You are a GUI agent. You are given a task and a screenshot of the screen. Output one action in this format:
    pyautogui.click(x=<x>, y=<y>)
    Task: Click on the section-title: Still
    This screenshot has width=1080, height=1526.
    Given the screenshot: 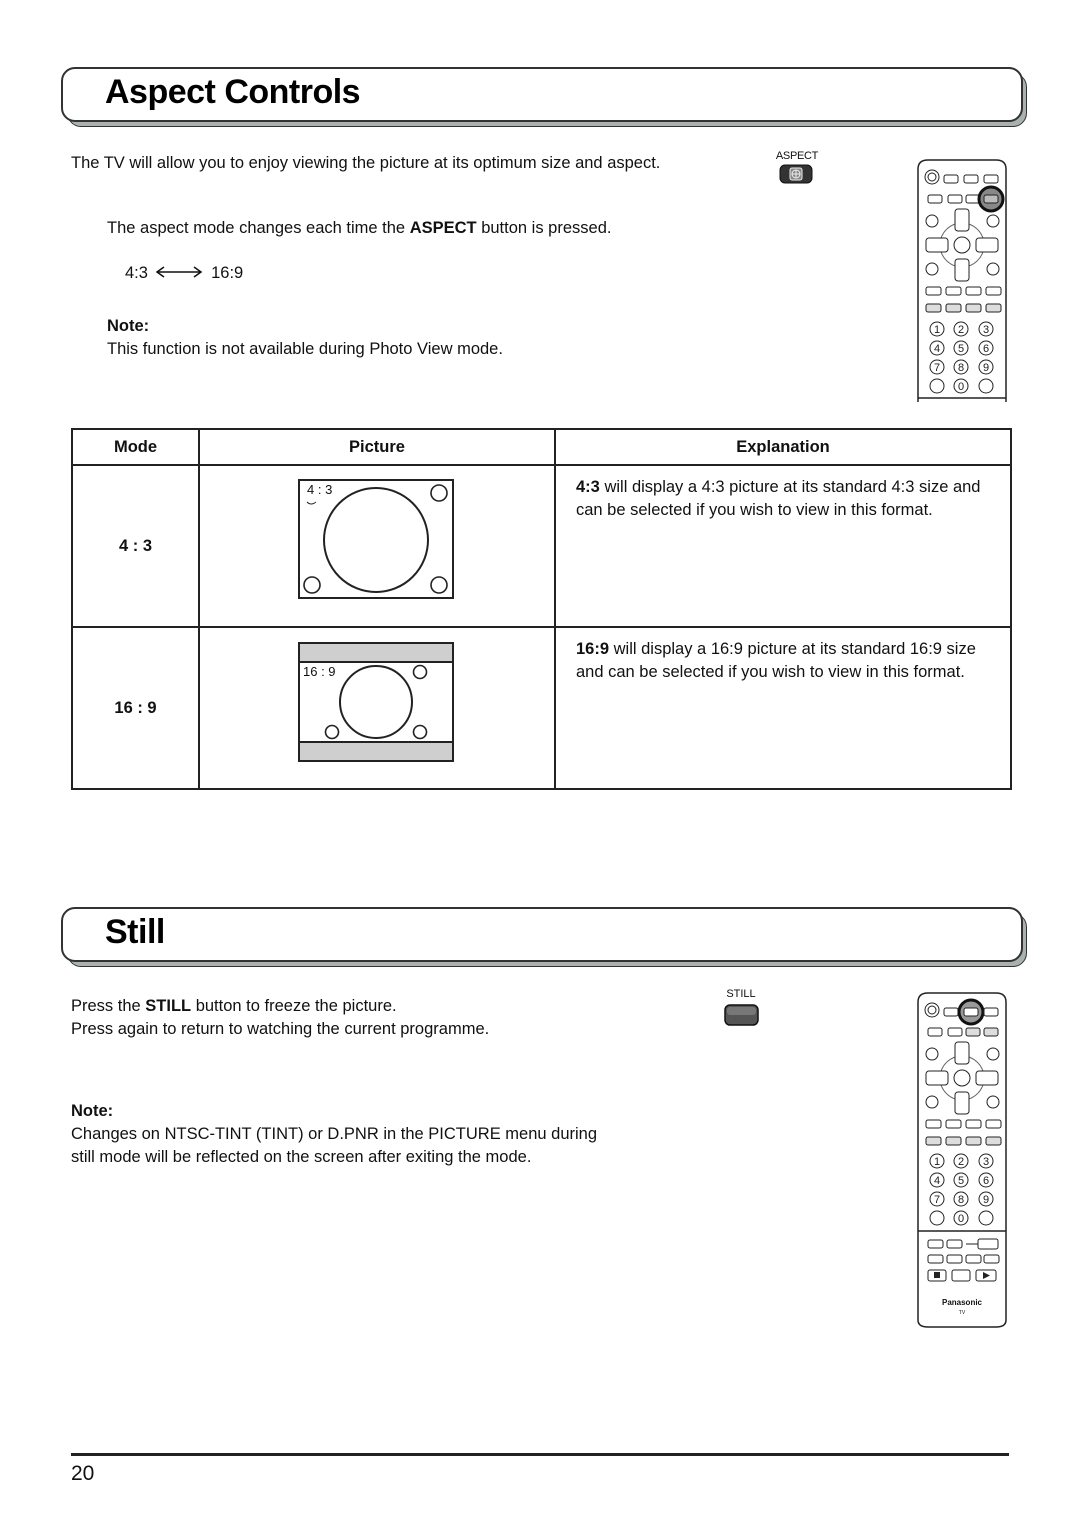 What is the action you would take?
    pyautogui.click(x=135, y=932)
    